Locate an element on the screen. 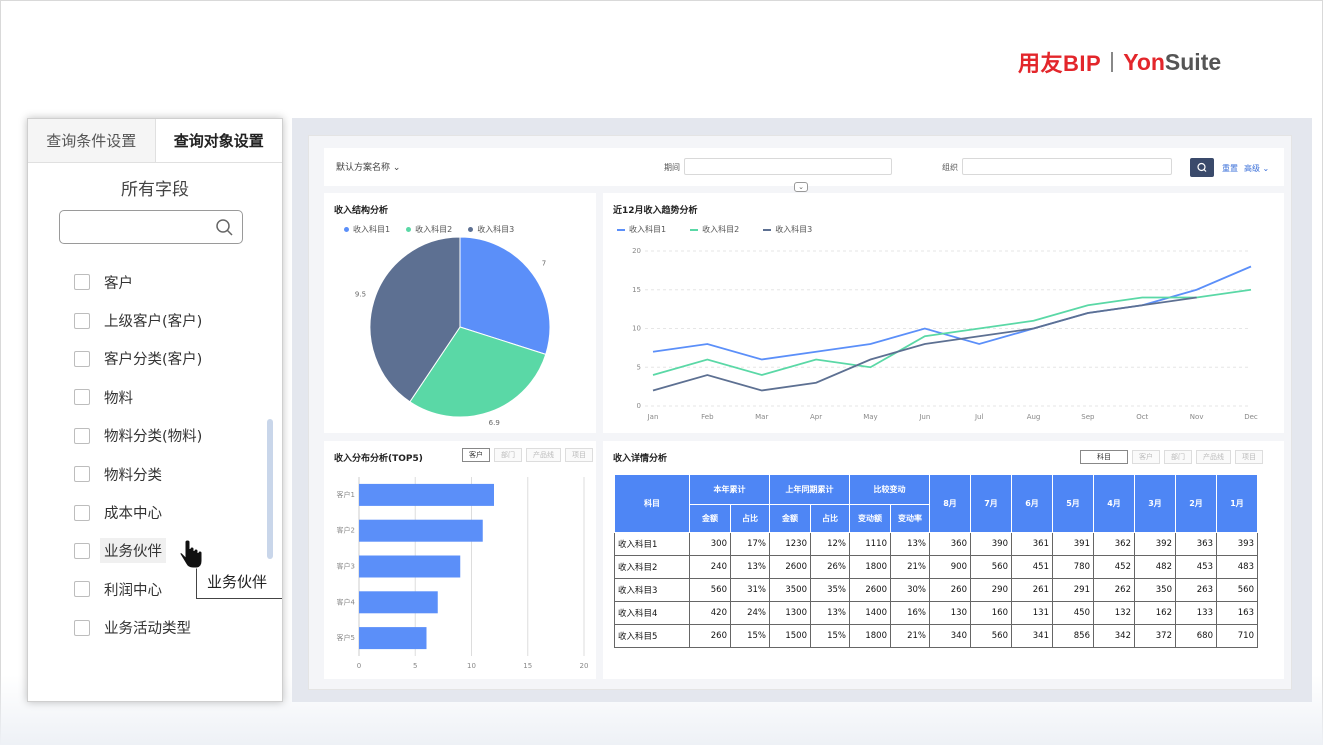 This screenshot has width=1323, height=745. advanced-link: 高级 ⌄ is located at coordinates (1256, 168).